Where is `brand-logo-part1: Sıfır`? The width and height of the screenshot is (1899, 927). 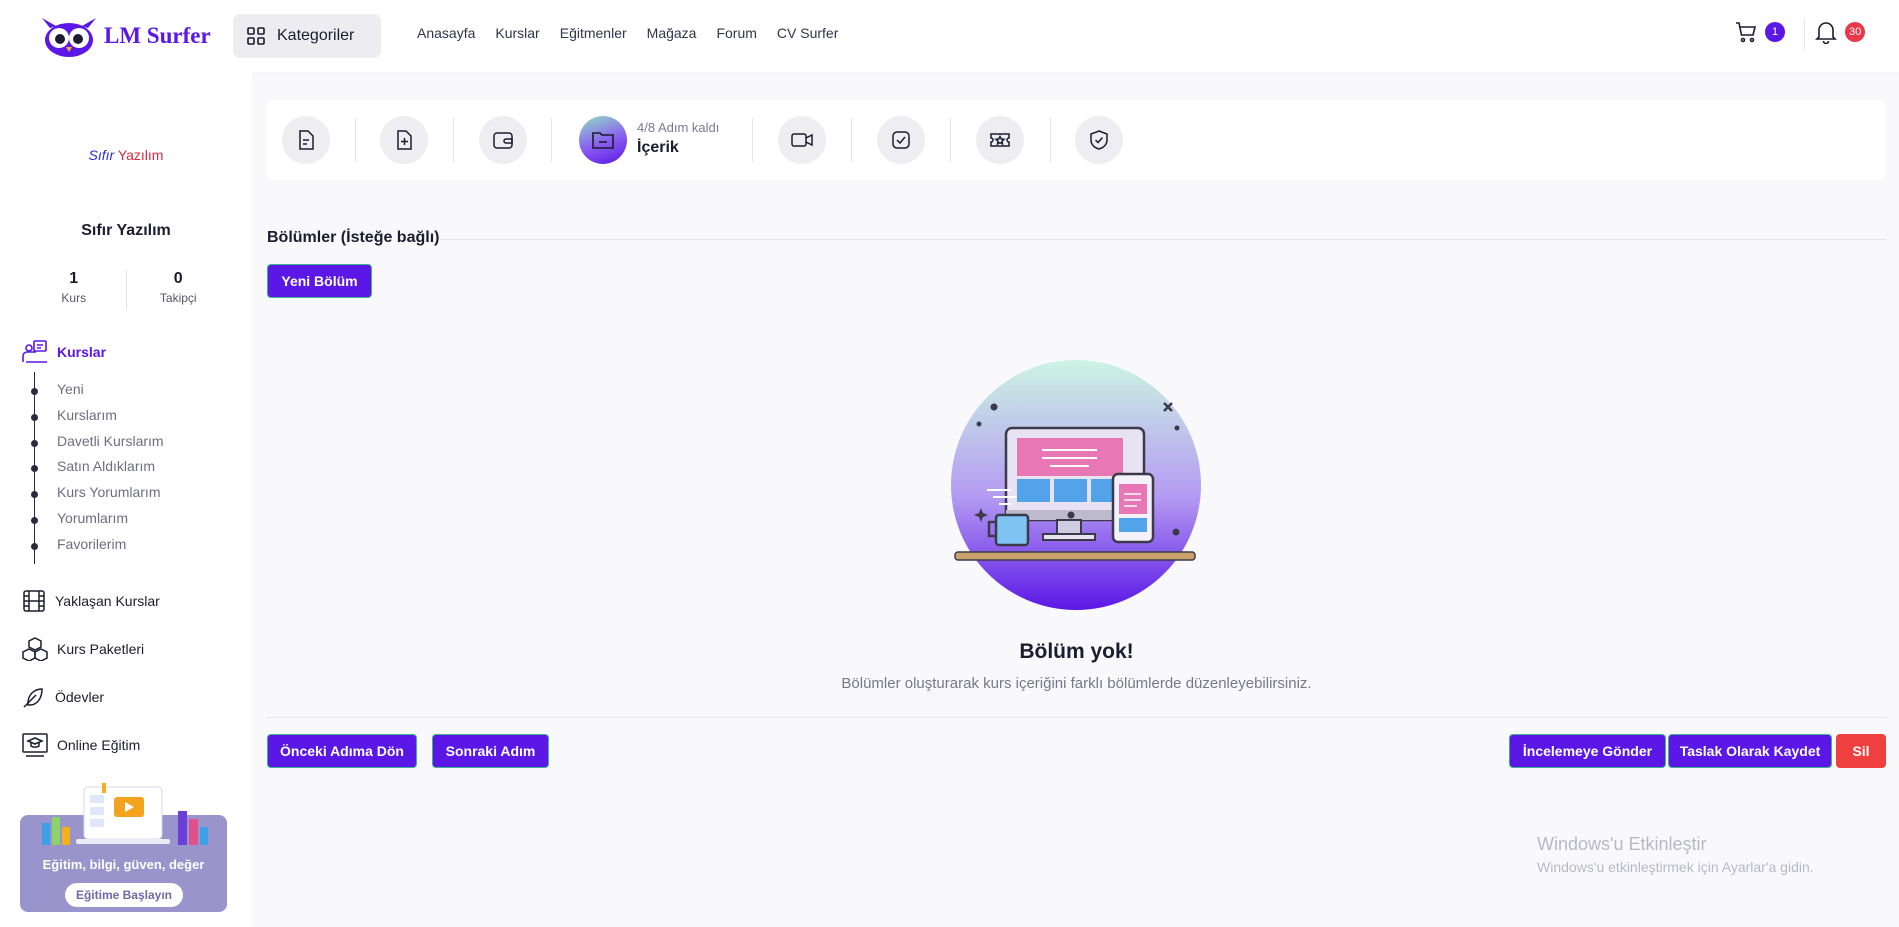
brand-logo-part1: Sıfır is located at coordinates (101, 155).